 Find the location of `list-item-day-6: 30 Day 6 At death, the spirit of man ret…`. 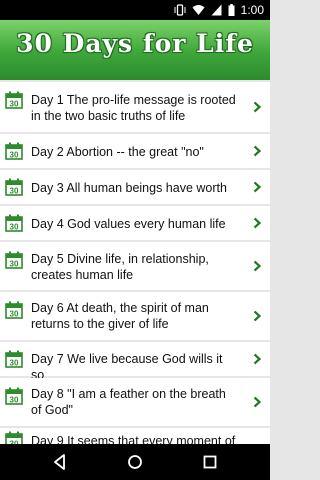

list-item-day-6: 30 Day 6 At death, the spirit of man ret… is located at coordinates (135, 316).